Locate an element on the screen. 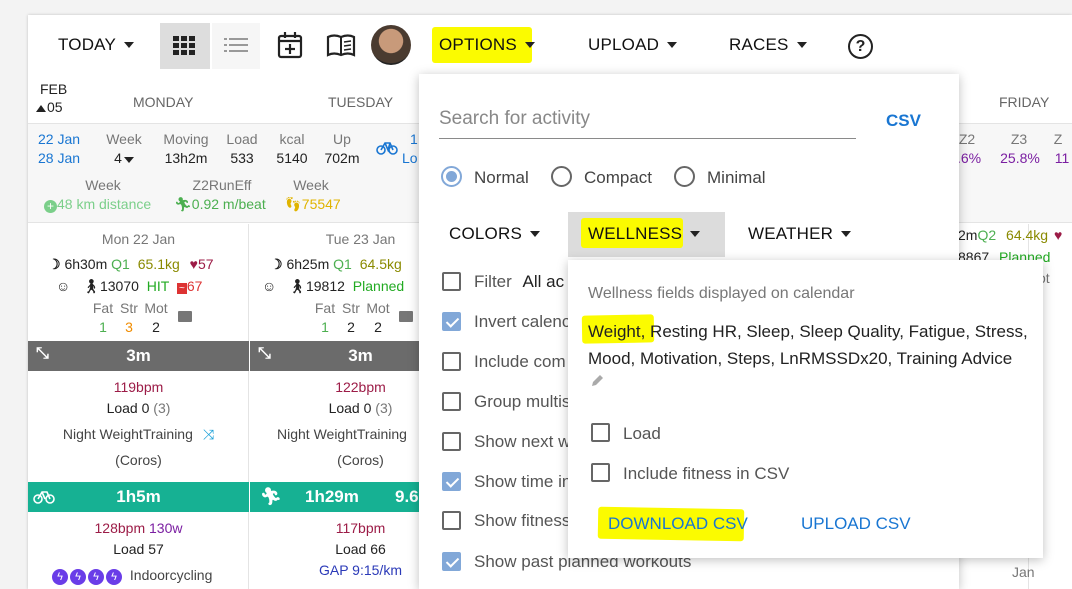 The height and width of the screenshot is (589, 1072). showtime-checkbox is located at coordinates (451, 481).